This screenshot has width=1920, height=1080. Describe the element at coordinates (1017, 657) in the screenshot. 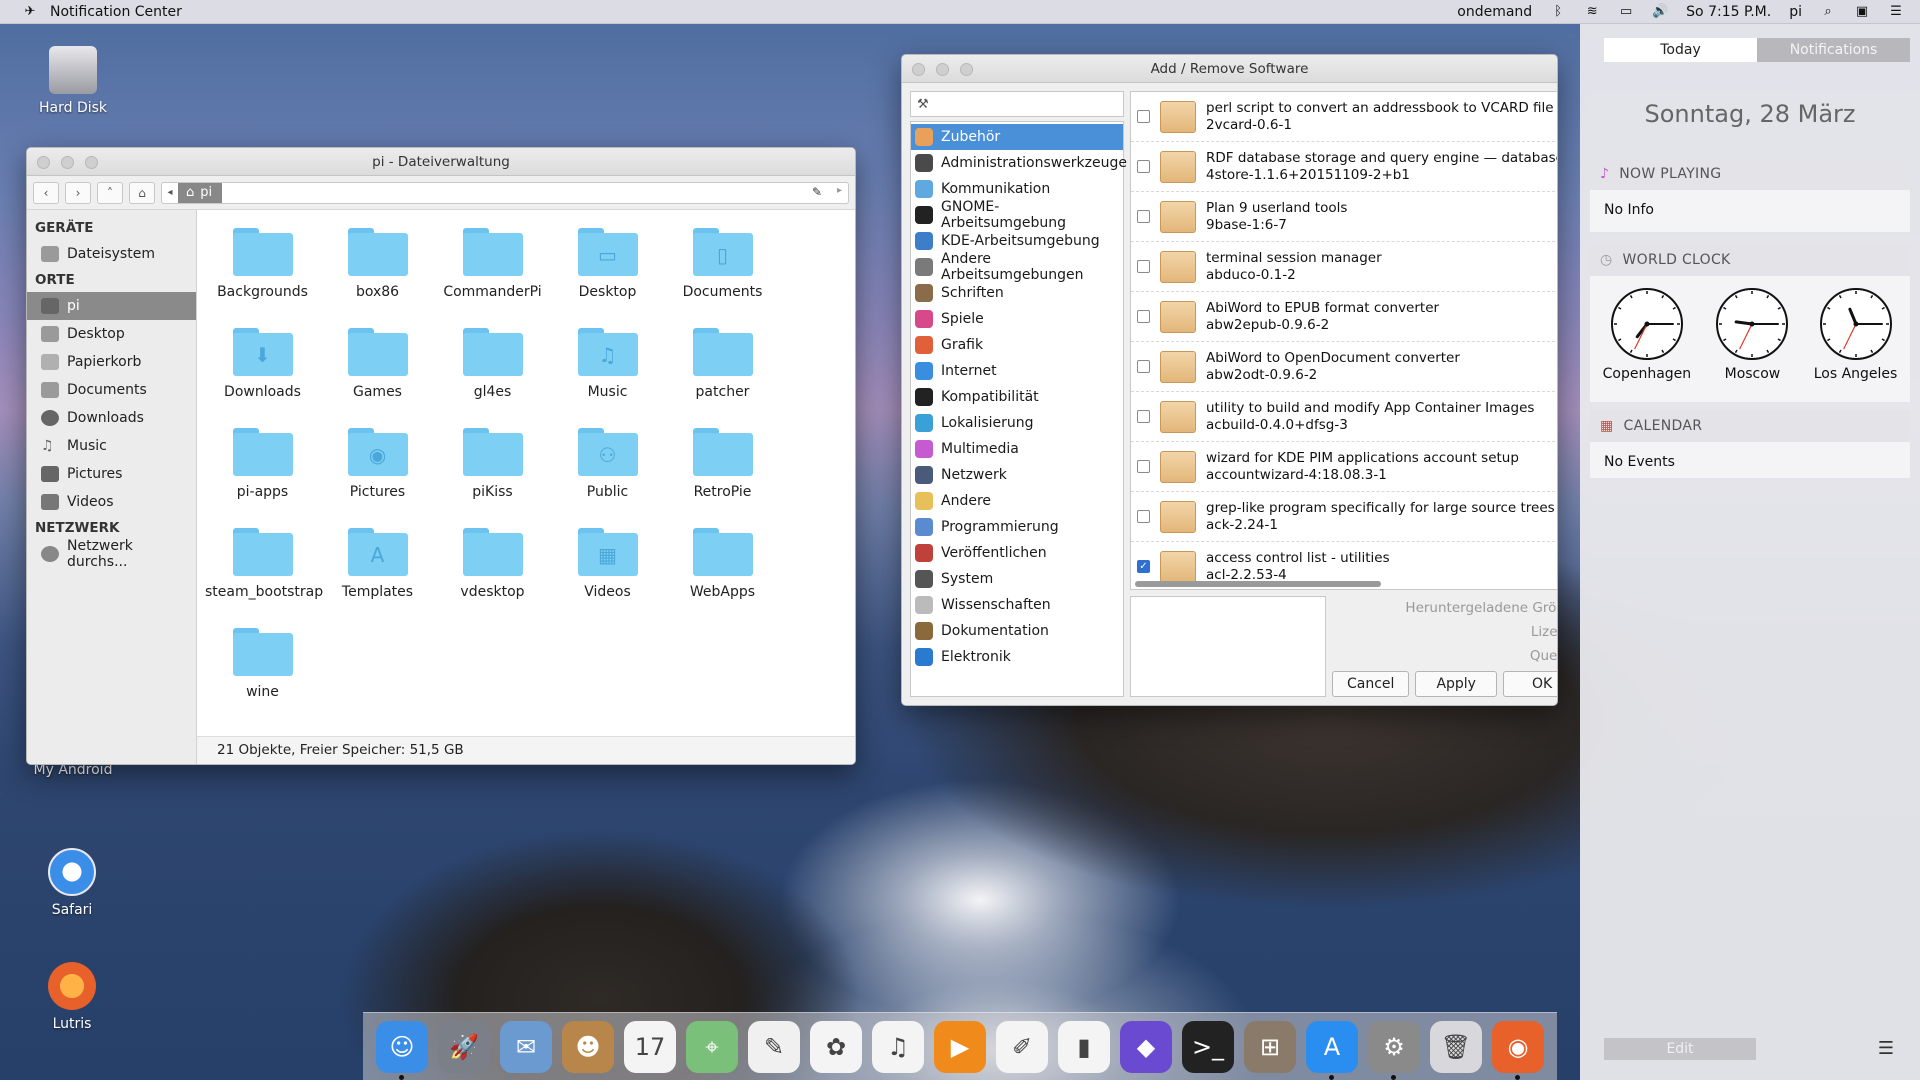

I see `category-item: Elektronik` at that location.